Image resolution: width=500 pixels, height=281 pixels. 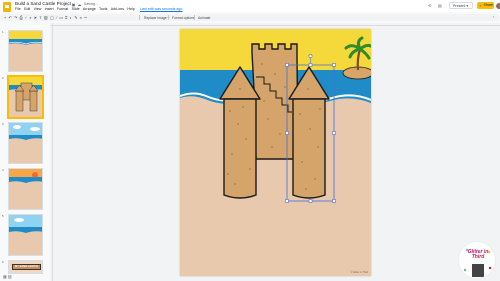 What do you see at coordinates (24, 277) in the screenshot?
I see `filmstrip-view-controls: ▦ ▥` at bounding box center [24, 277].